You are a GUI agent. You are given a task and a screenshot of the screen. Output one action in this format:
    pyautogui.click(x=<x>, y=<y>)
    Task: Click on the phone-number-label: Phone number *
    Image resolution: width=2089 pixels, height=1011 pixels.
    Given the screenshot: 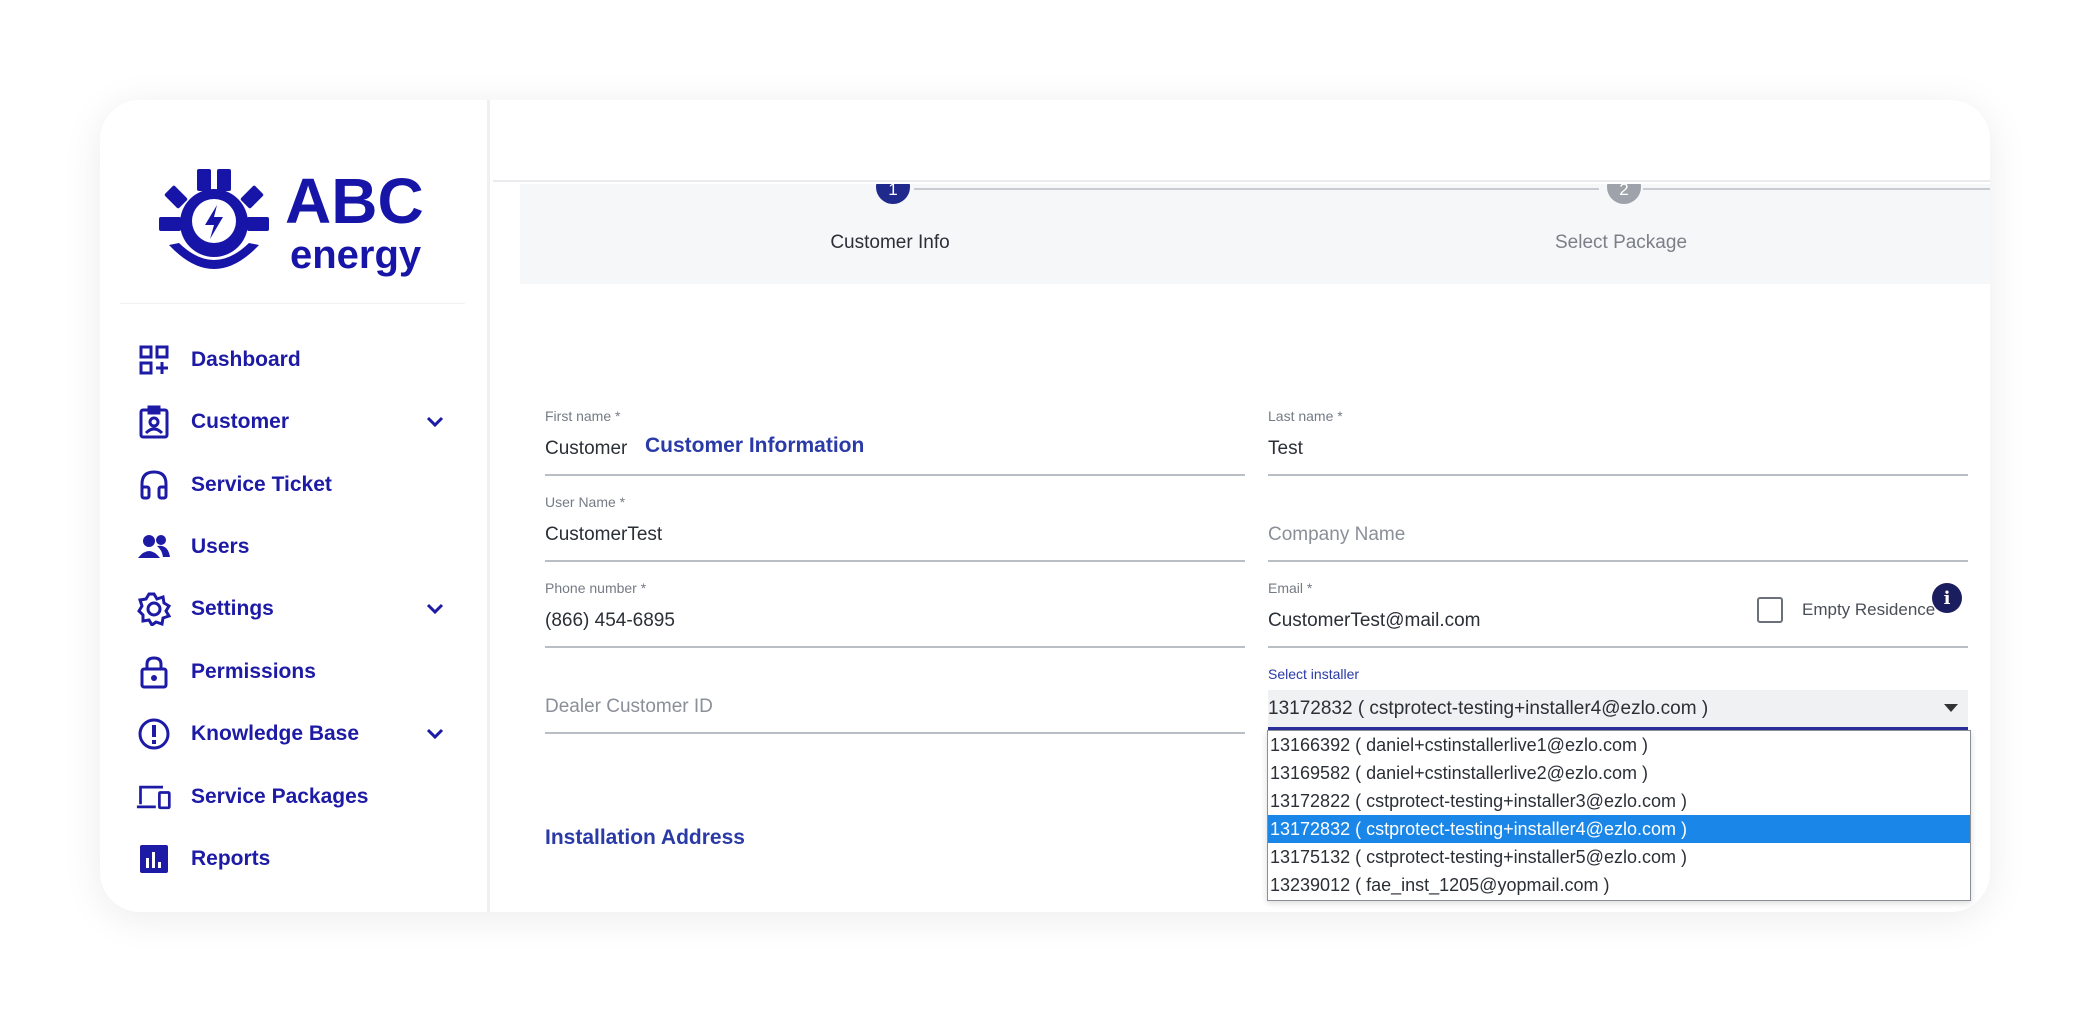 What is the action you would take?
    pyautogui.click(x=596, y=588)
    